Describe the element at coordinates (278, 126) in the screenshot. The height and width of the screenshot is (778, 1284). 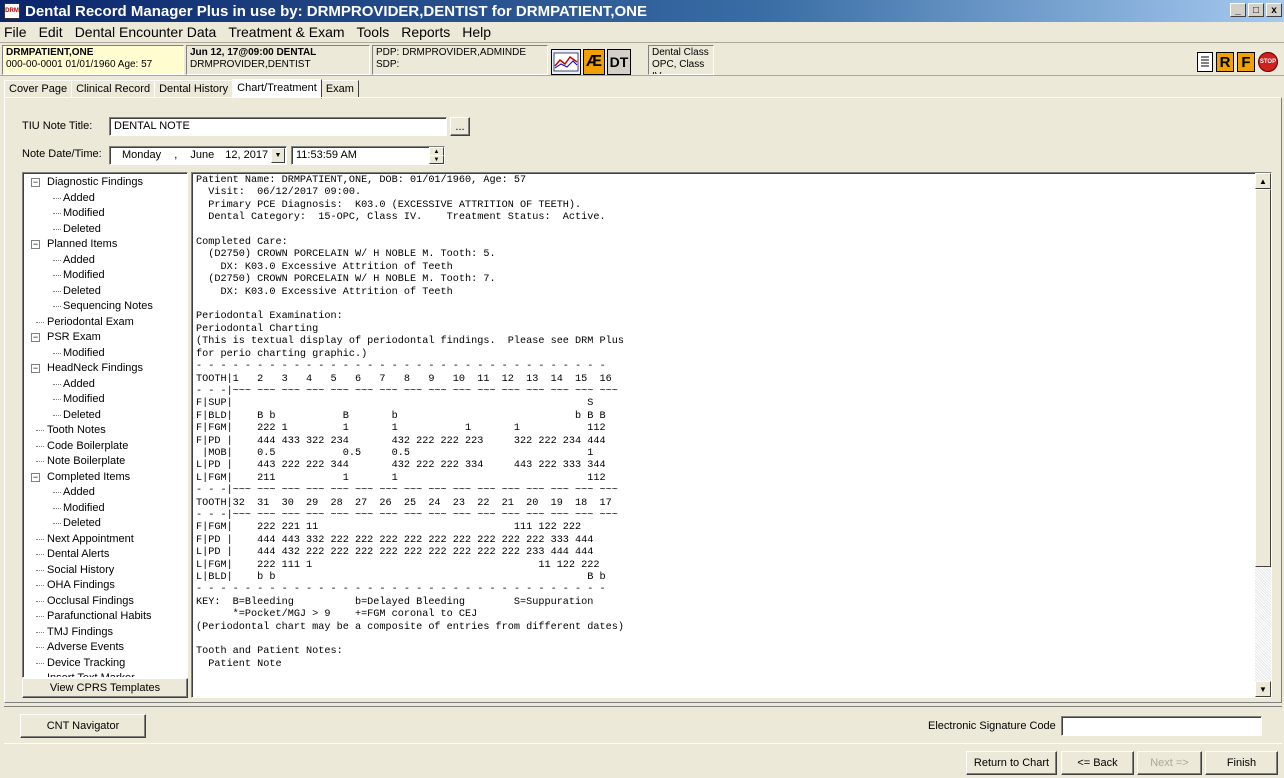
I see `tiu-note-title-field: DENTAL NOTE` at that location.